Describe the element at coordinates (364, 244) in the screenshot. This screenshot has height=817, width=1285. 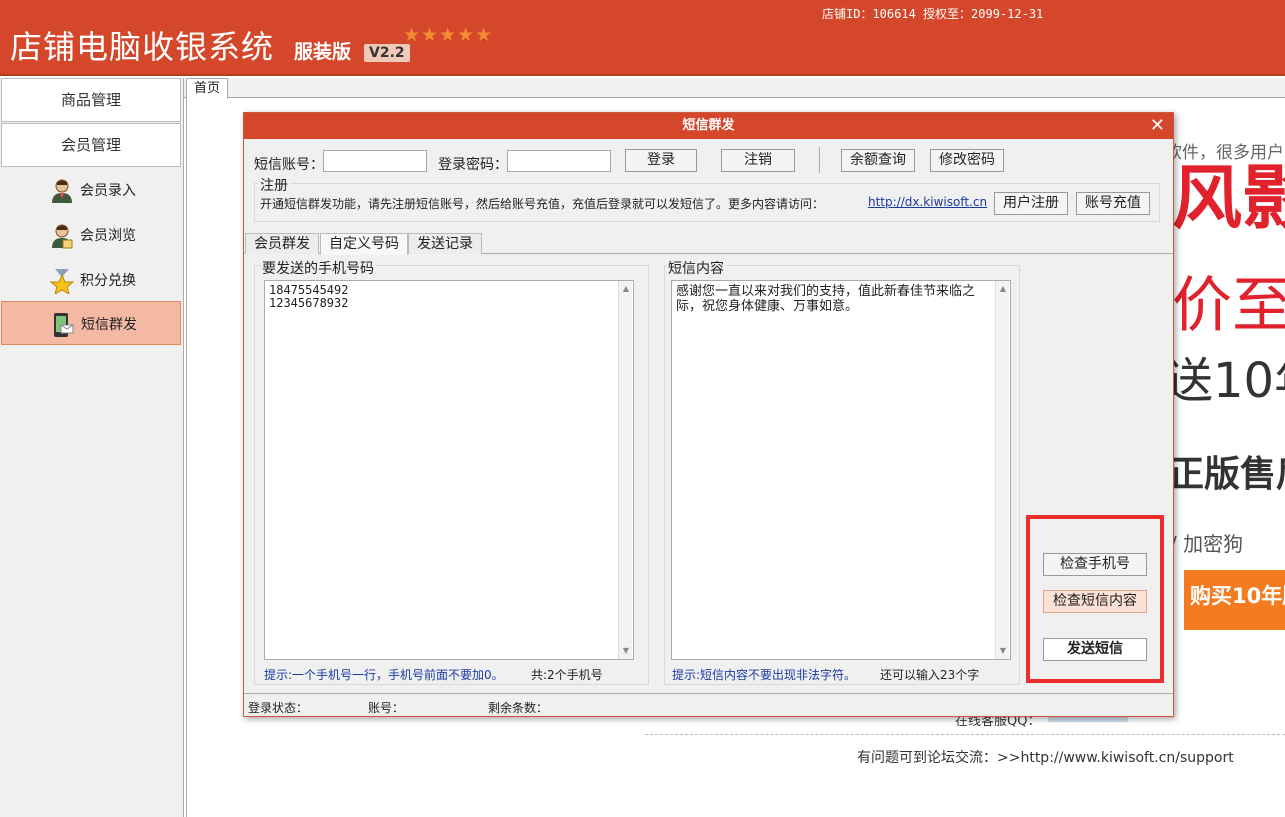
I see `tab-custom-numbers: 自定义号码` at that location.